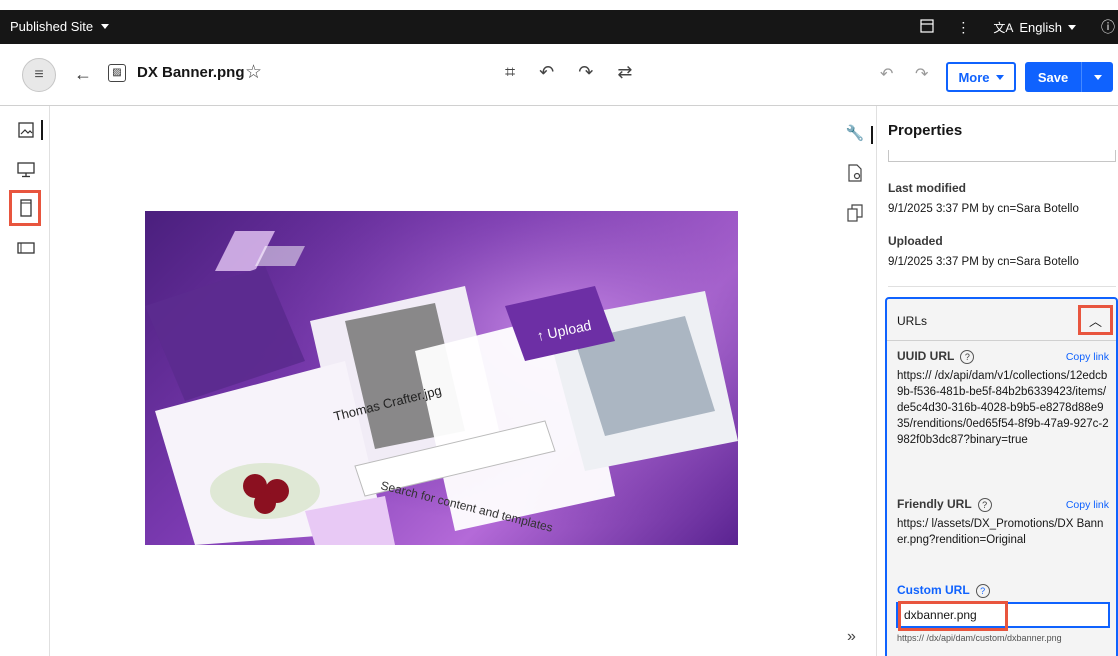  Describe the element at coordinates (915, 241) in the screenshot. I see `uploaded-label: Uploaded` at that location.